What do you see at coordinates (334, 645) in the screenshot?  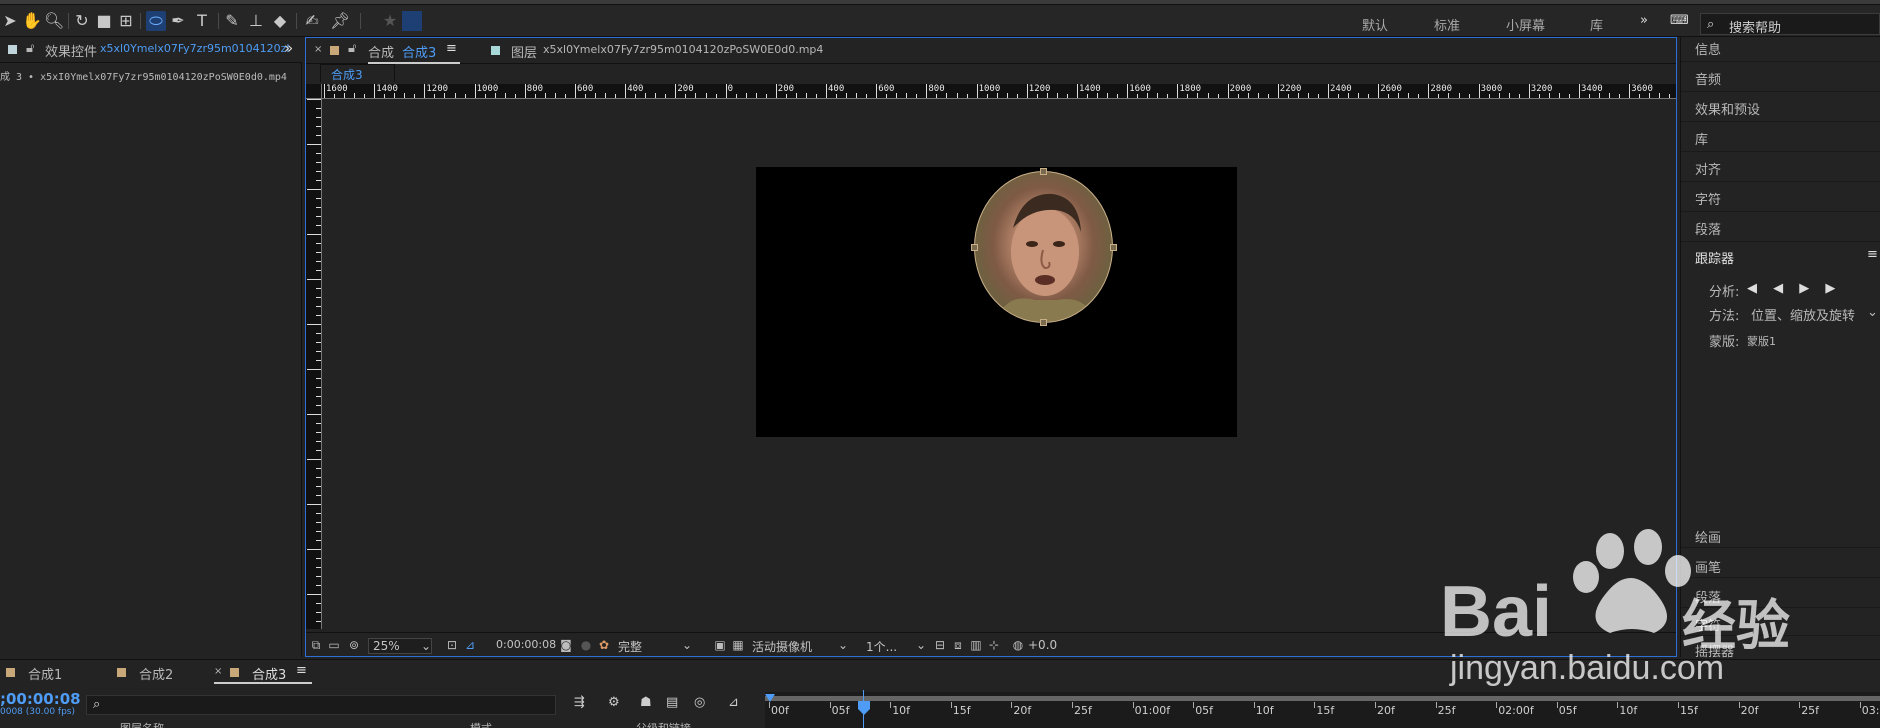 I see `monitor-icon: ▭` at bounding box center [334, 645].